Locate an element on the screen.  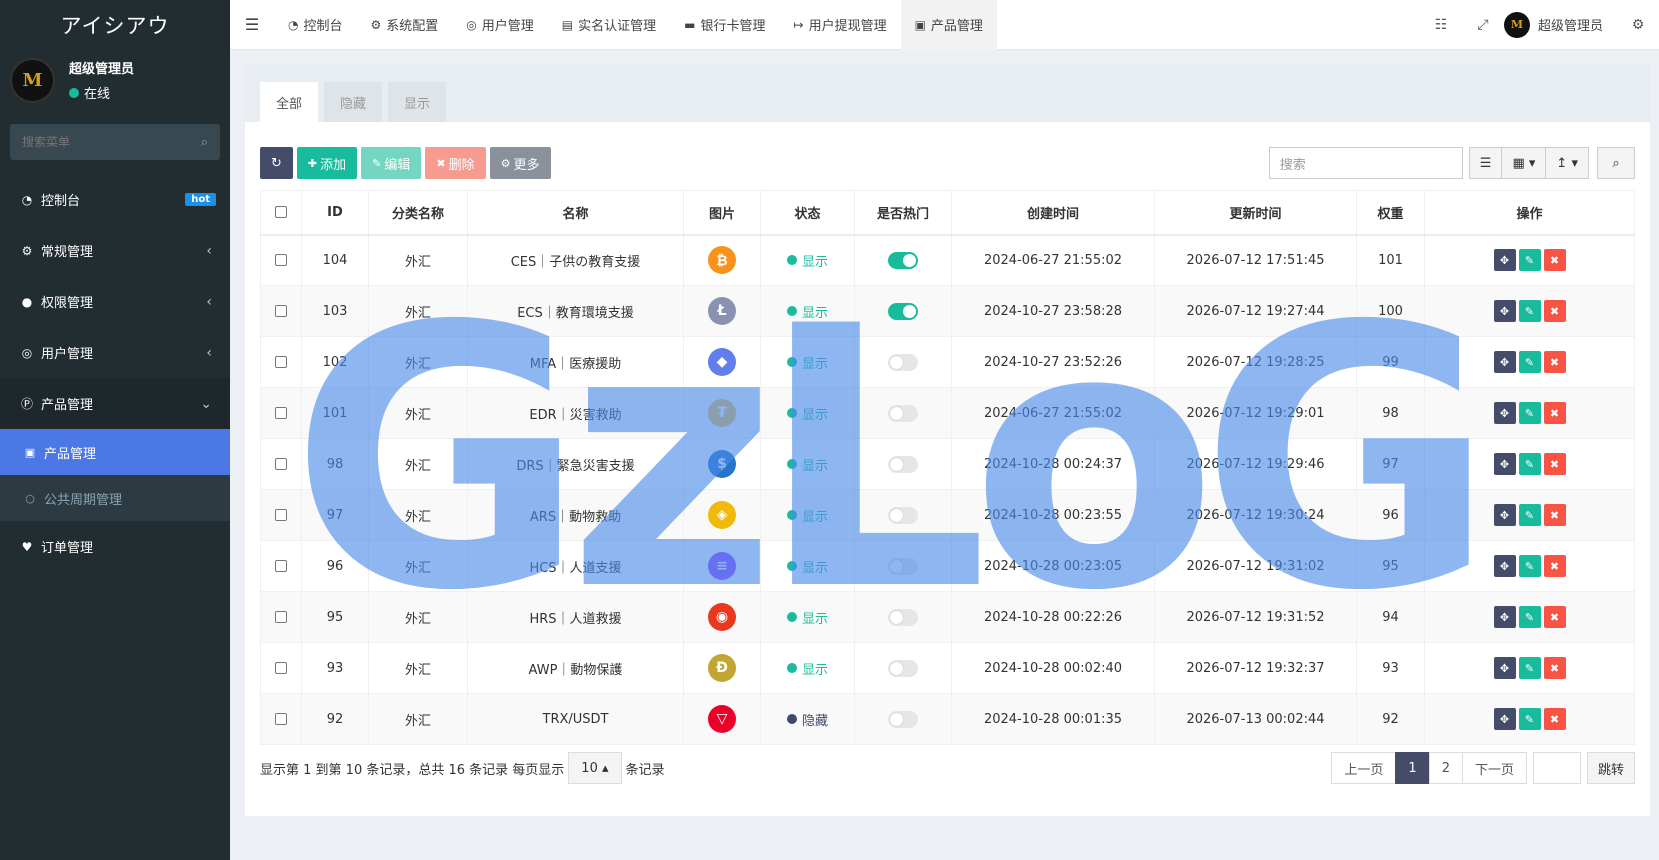
status-badge: 隐藏 is located at coordinates (807, 719).